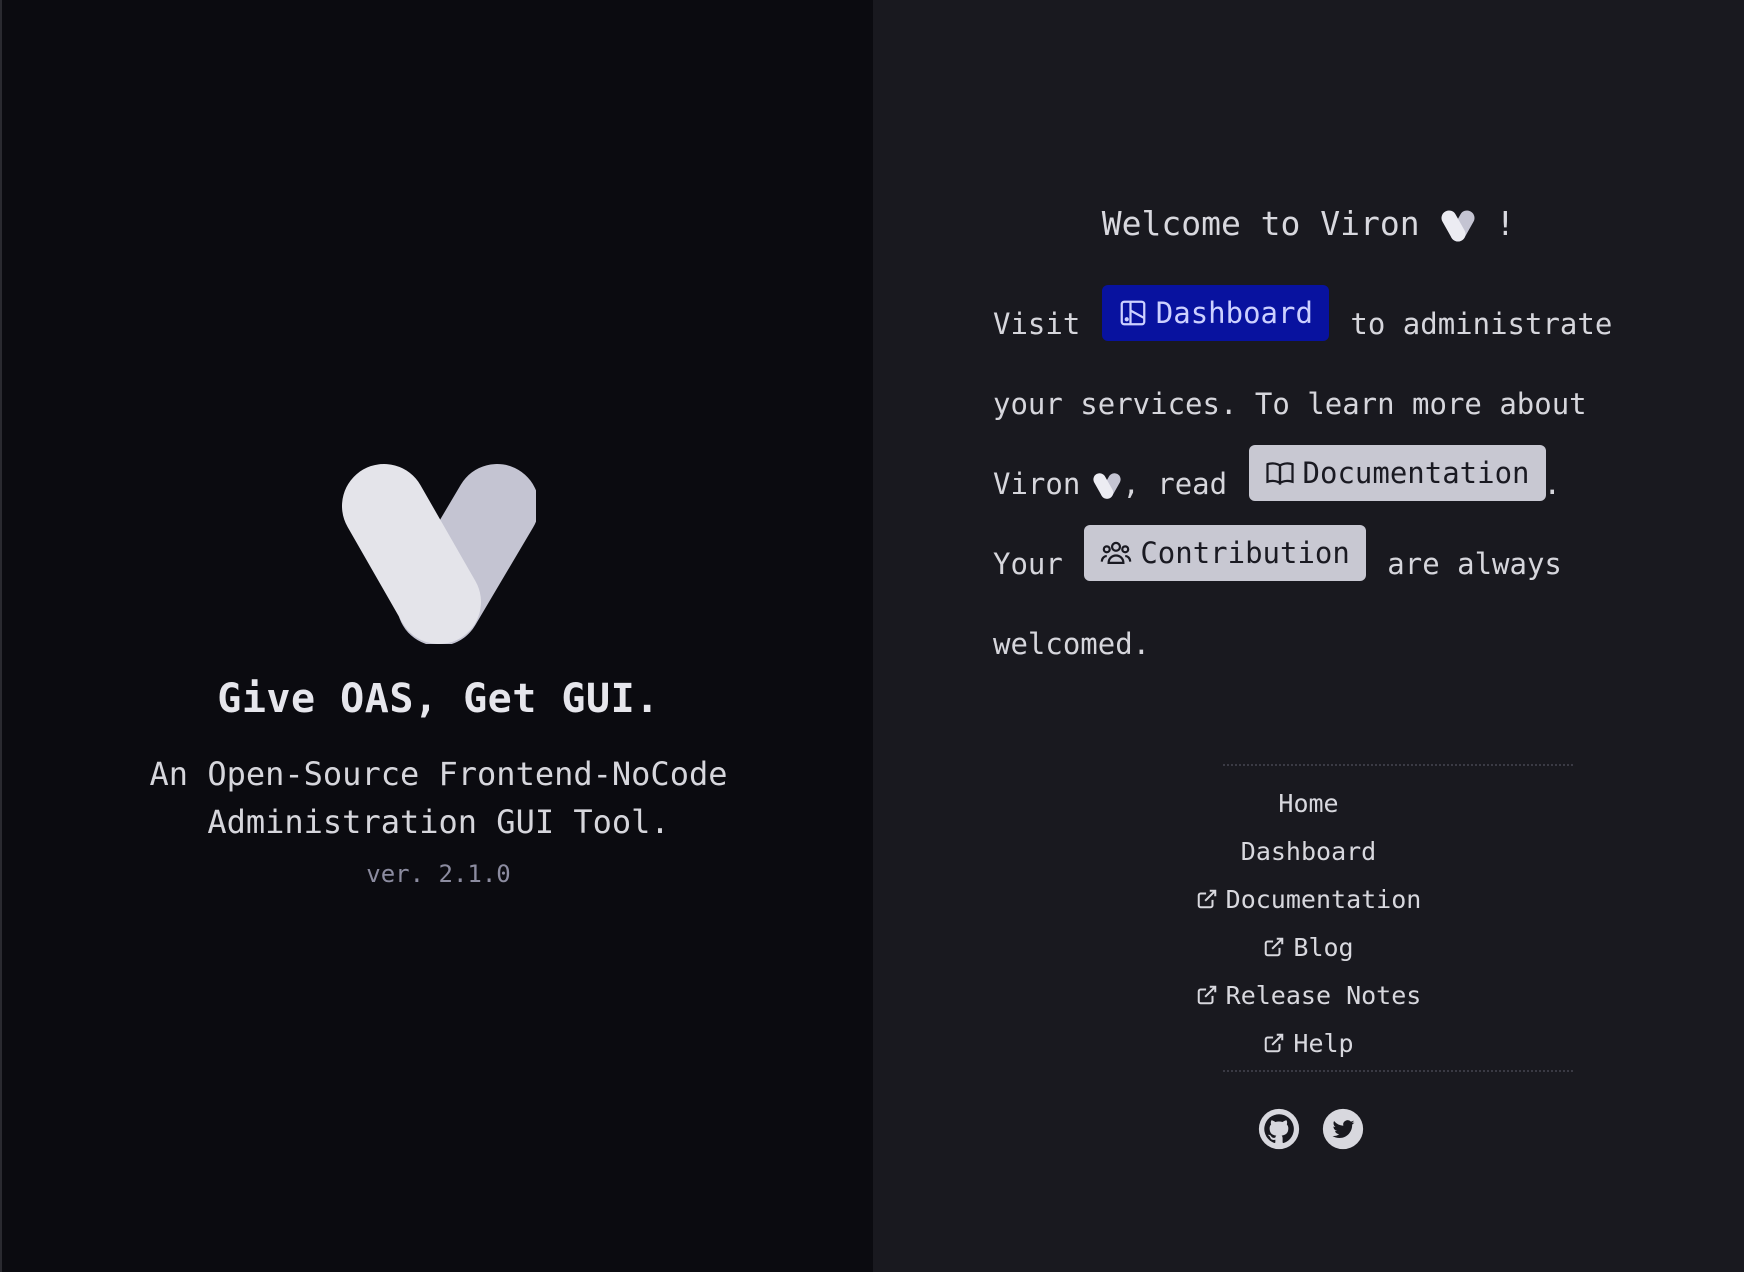 The height and width of the screenshot is (1272, 1744). What do you see at coordinates (1398, 1071) in the screenshot?
I see `nav-divider-bottom` at bounding box center [1398, 1071].